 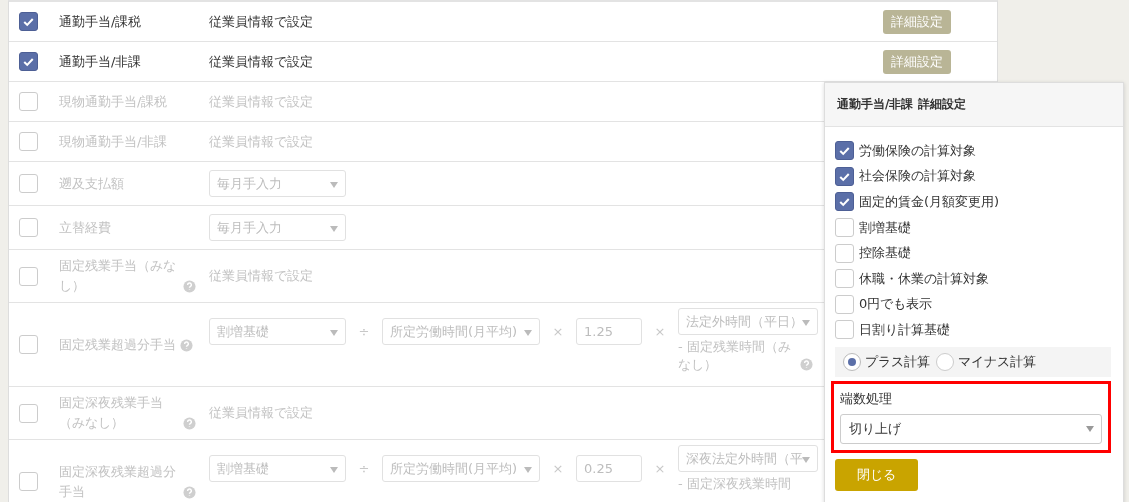 I want to click on popup-title: 通勤手当/非課 詳細設定, so click(x=901, y=104).